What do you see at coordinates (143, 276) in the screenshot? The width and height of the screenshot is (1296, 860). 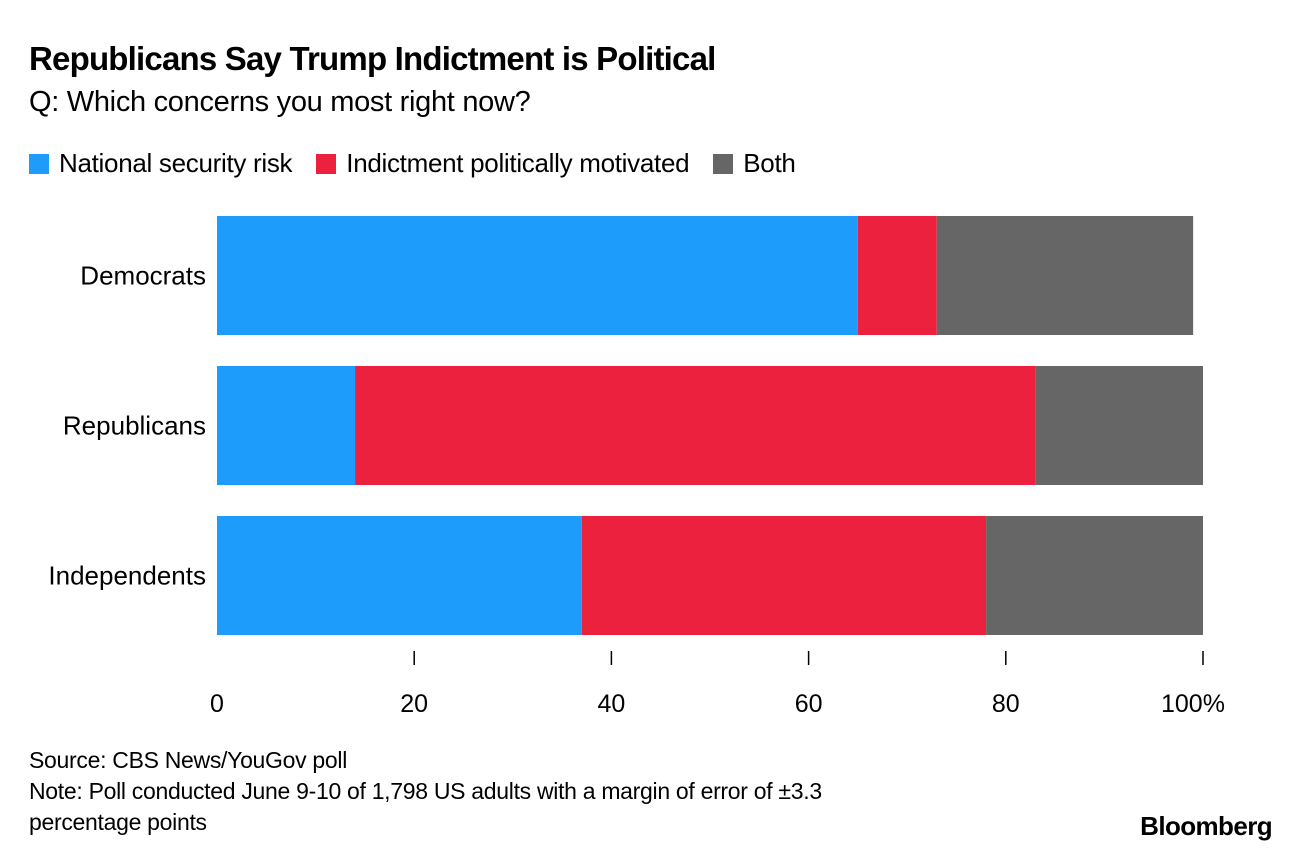 I see `category-label-democrats: Democrats` at bounding box center [143, 276].